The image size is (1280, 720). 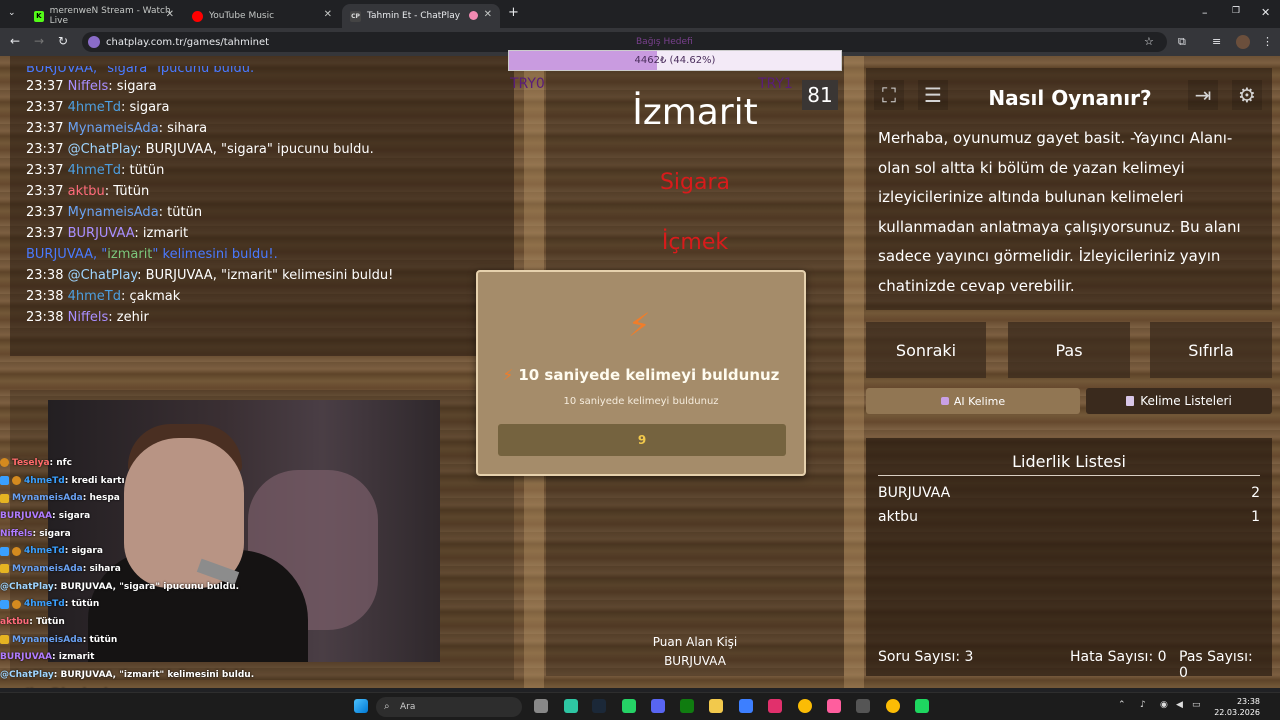 What do you see at coordinates (230, 658) in the screenshot?
I see `overlay-chat-line: BURJUVAA : izmarit` at bounding box center [230, 658].